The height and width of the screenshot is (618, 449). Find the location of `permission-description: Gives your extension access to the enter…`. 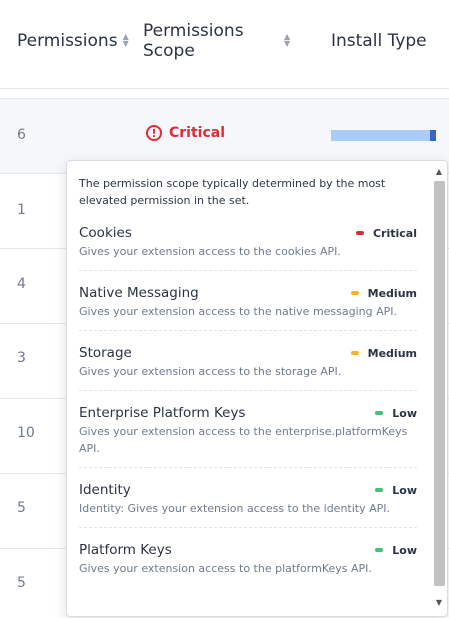

permission-description: Gives your extension access to the enter… is located at coordinates (243, 440).